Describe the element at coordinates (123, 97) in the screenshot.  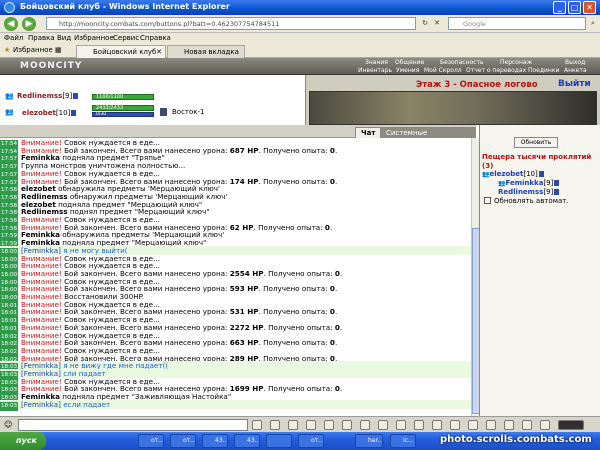
I see `hp-bar: 1100/1100` at that location.